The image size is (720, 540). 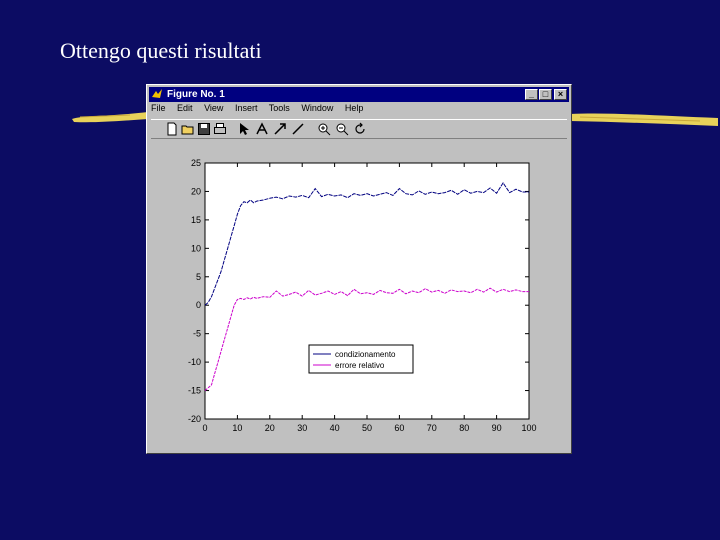 What do you see at coordinates (196, 220) in the screenshot?
I see `y-tick-label: 15` at bounding box center [196, 220].